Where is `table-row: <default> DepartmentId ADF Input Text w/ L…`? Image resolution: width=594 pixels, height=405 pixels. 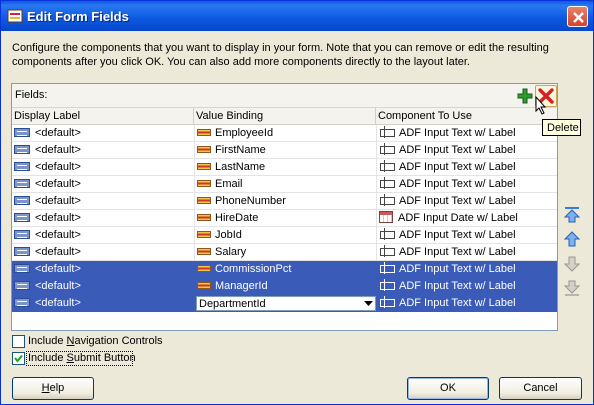
table-row: <default> DepartmentId ADF Input Text w/ L… is located at coordinates (284, 303).